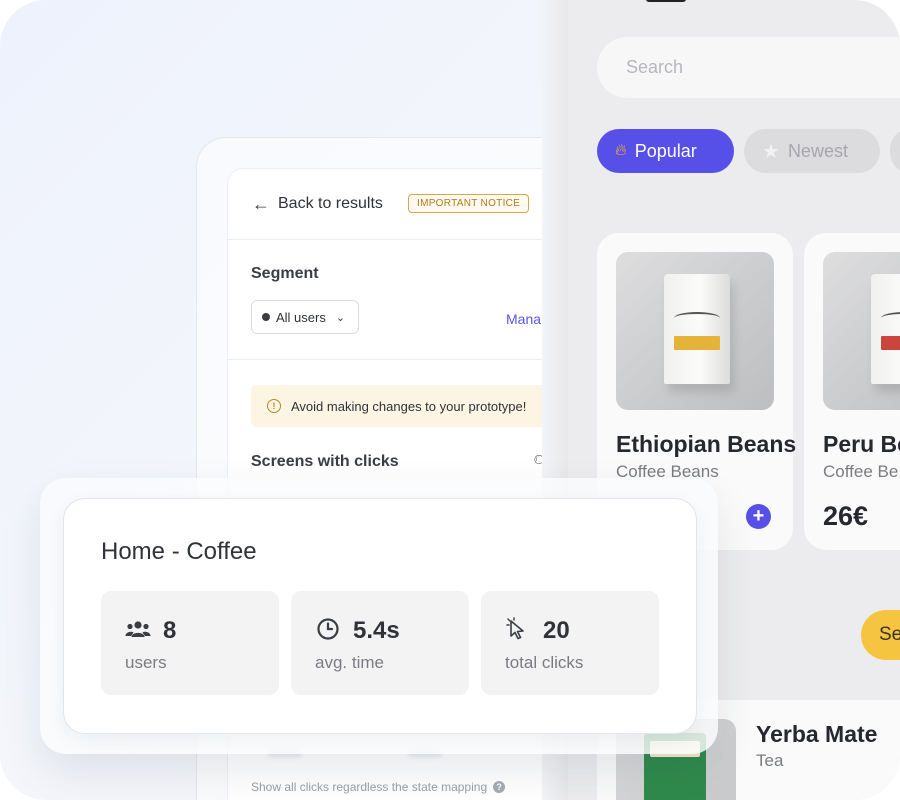 Image resolution: width=900 pixels, height=800 pixels. What do you see at coordinates (274, 406) in the screenshot?
I see `warning-icon: !` at bounding box center [274, 406].